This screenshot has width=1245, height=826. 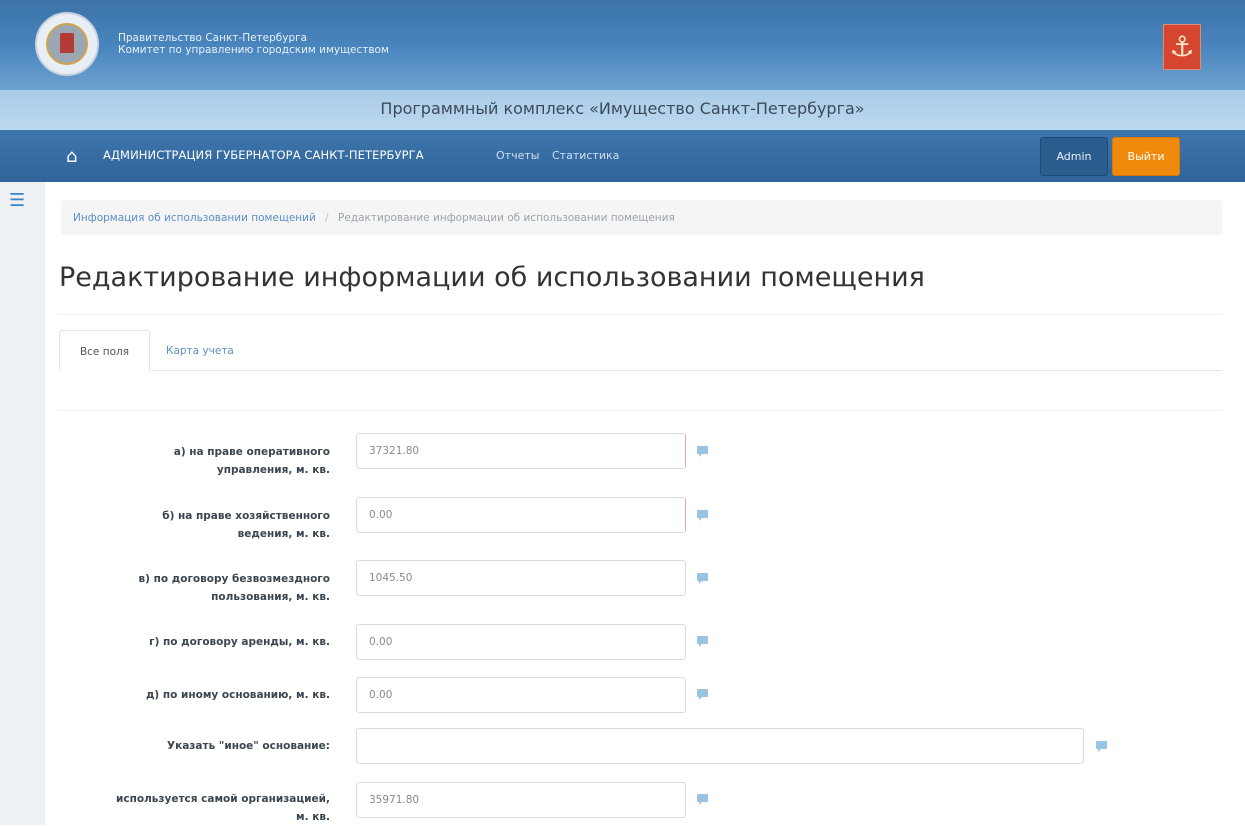 What do you see at coordinates (1146, 156) in the screenshot?
I see `logout-button: Выйти` at bounding box center [1146, 156].